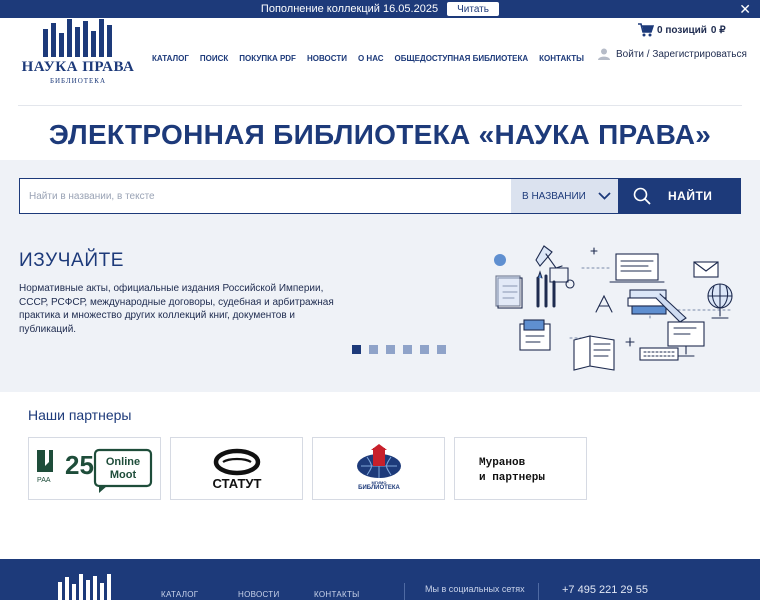  I want to click on partner-statut: СТАТУТ, so click(236, 468).